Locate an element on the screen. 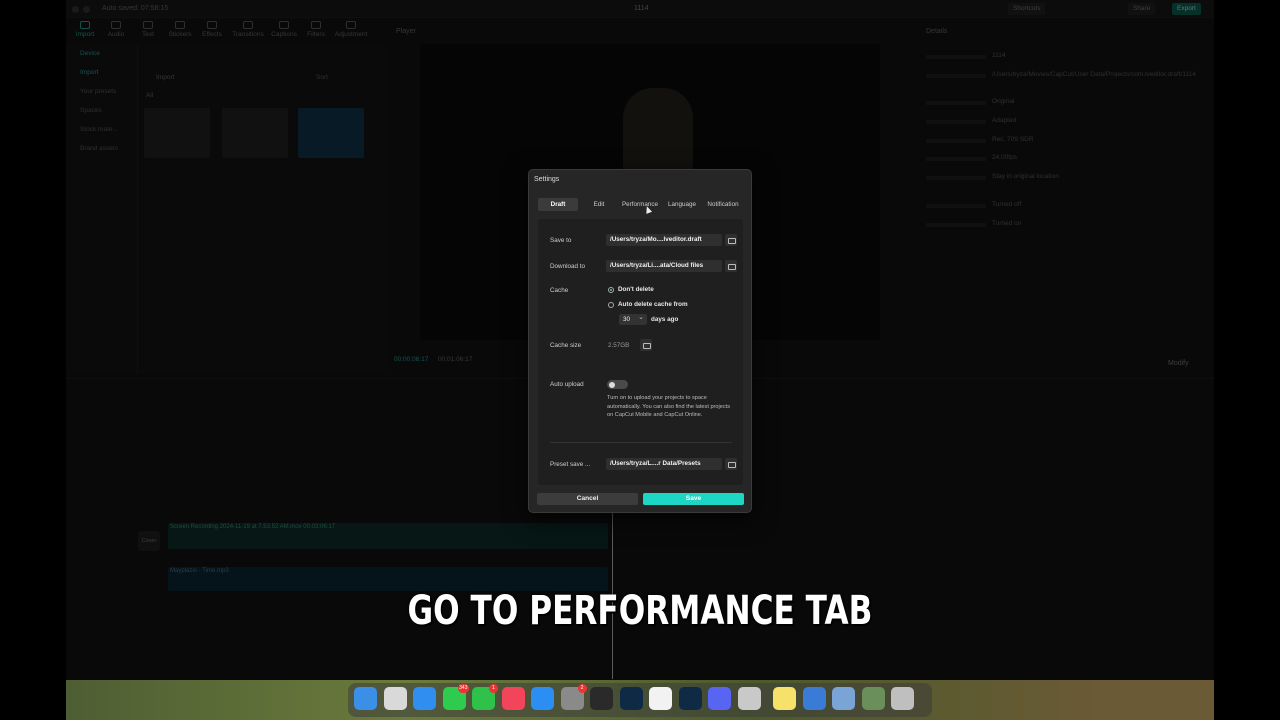 The image size is (1280, 720). filter-all: All is located at coordinates (149, 95).